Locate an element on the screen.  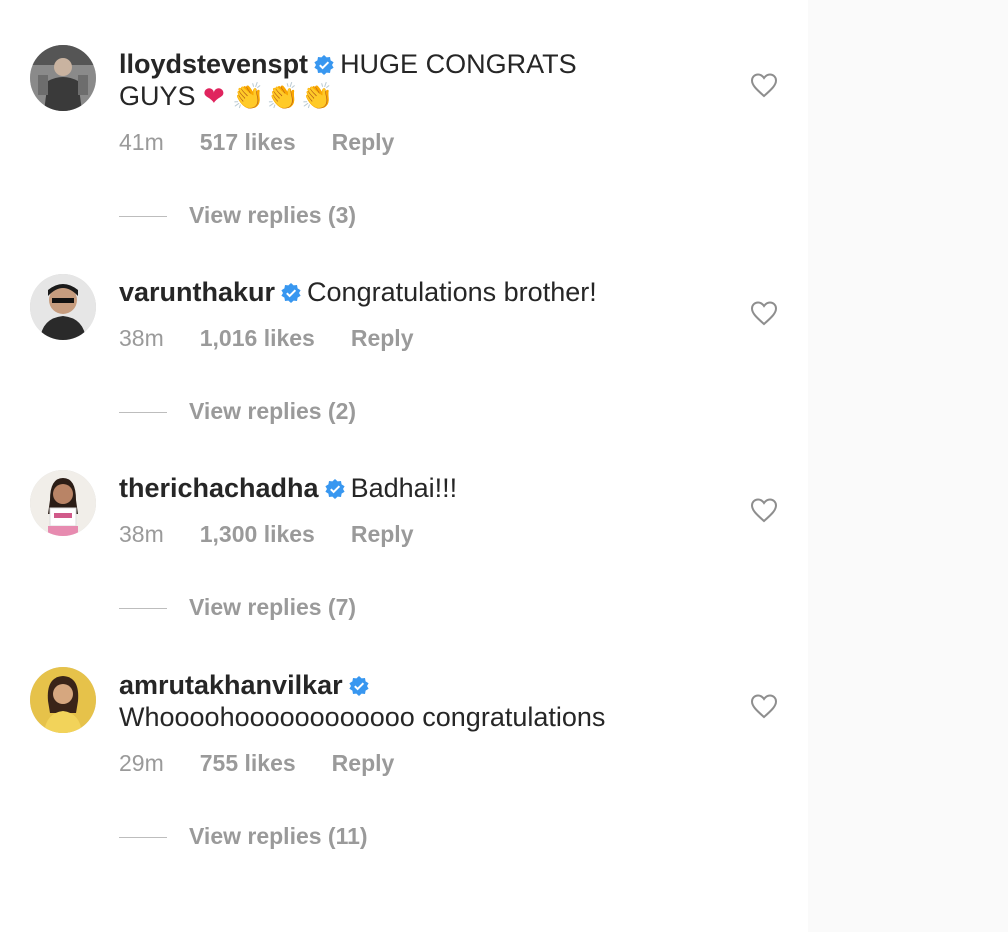
username: varunthakur is located at coordinates (197, 292).